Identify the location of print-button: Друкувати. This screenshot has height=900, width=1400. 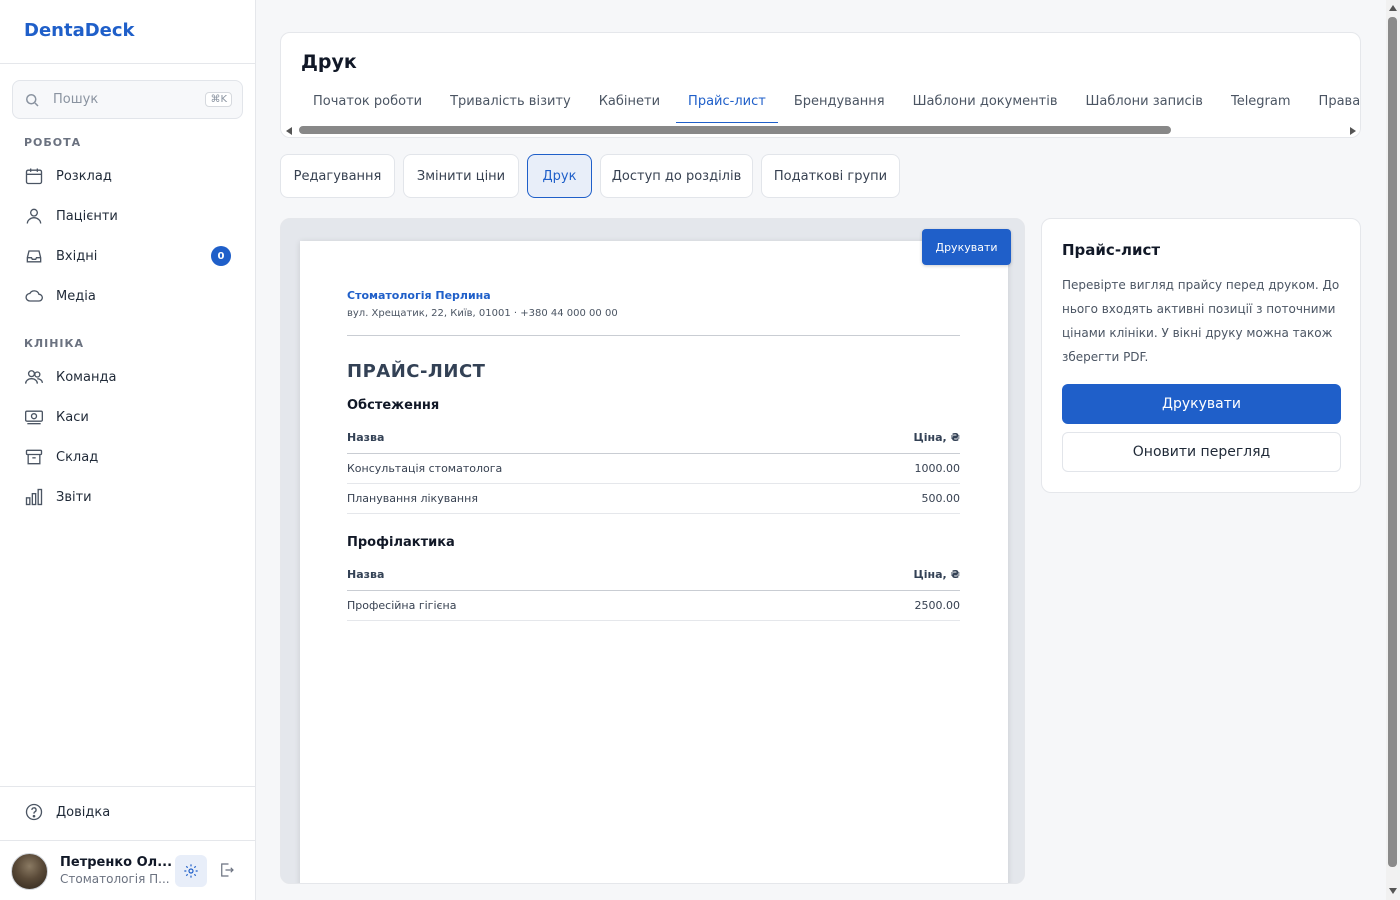
(1201, 404).